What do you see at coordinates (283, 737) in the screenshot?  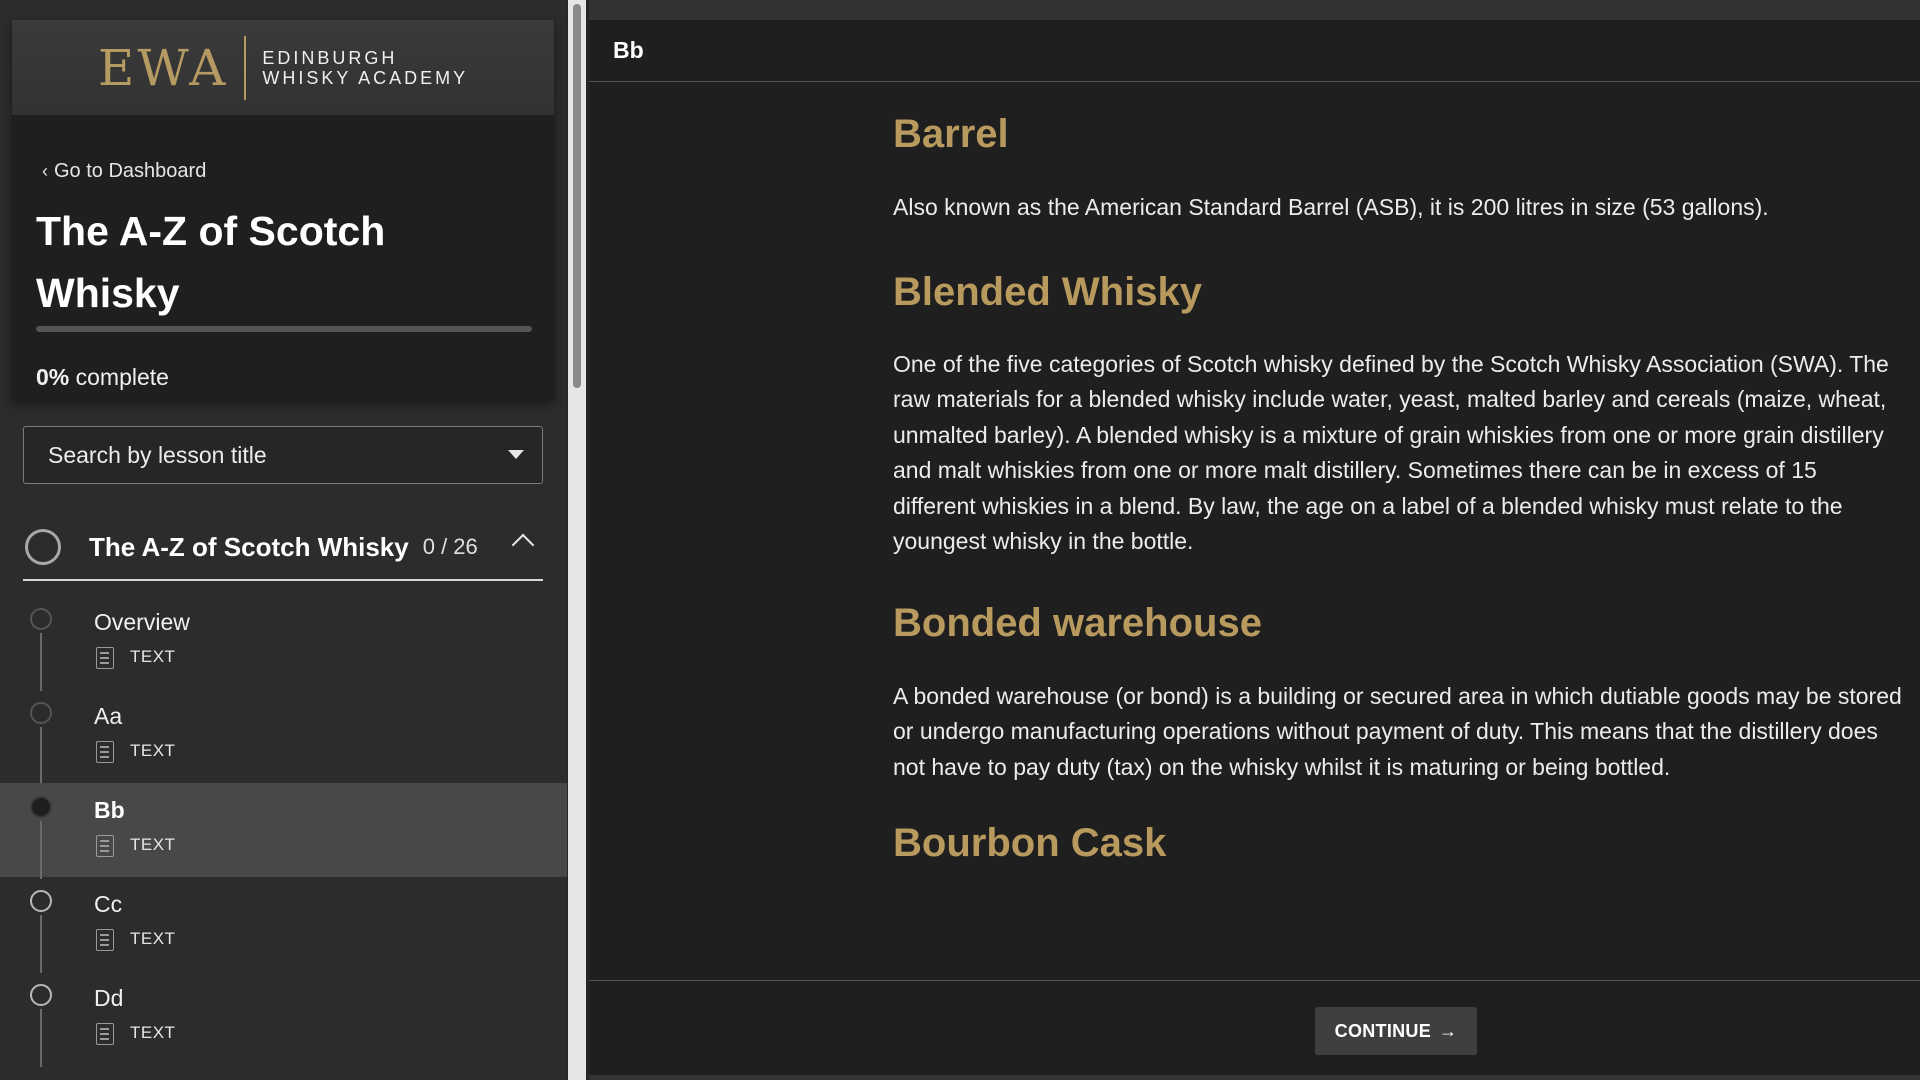 I see `lesson-item-aa: Aa TEXT` at bounding box center [283, 737].